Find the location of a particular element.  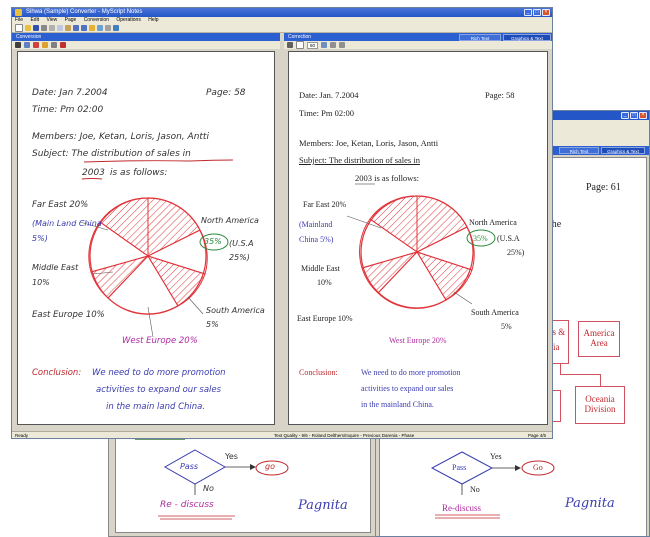

insert-icon is located at coordinates (54, 45).